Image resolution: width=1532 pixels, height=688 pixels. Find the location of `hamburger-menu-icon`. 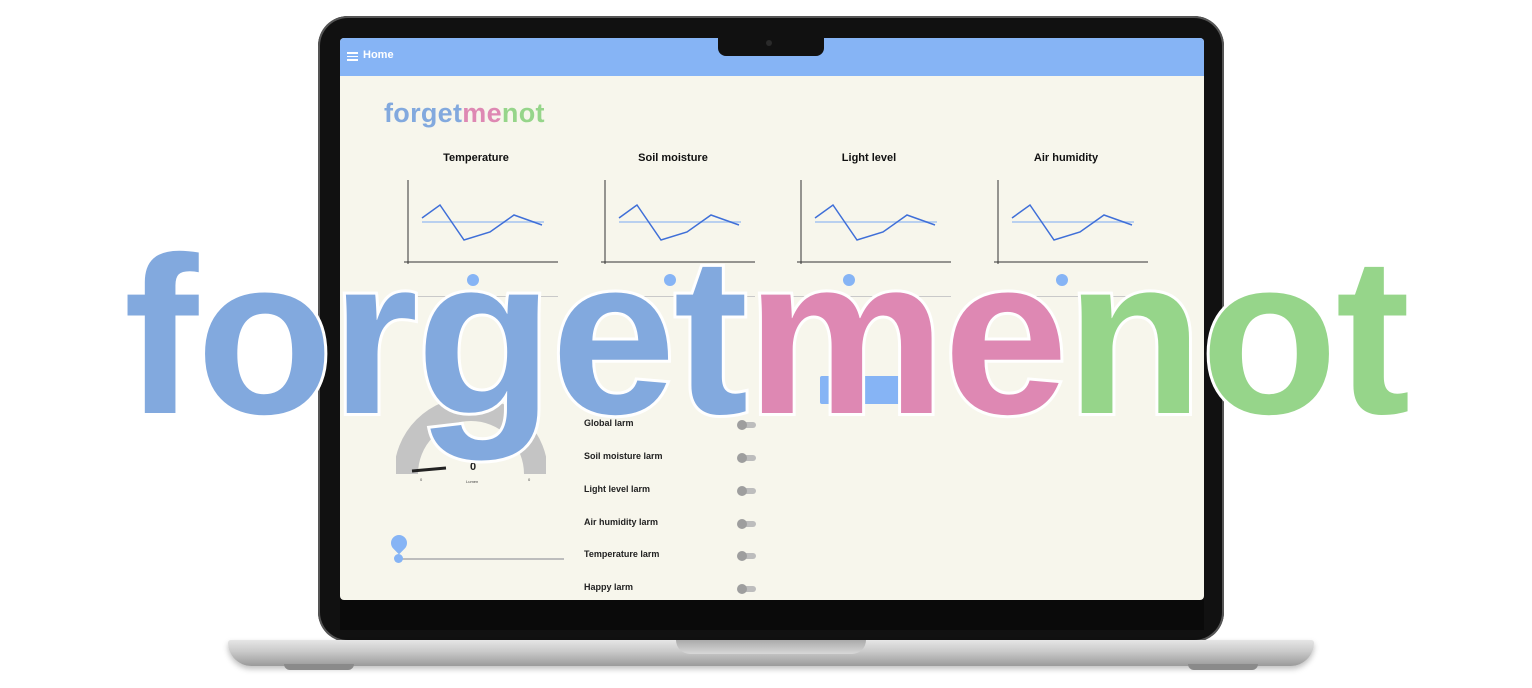

hamburger-menu-icon is located at coordinates (352, 56).